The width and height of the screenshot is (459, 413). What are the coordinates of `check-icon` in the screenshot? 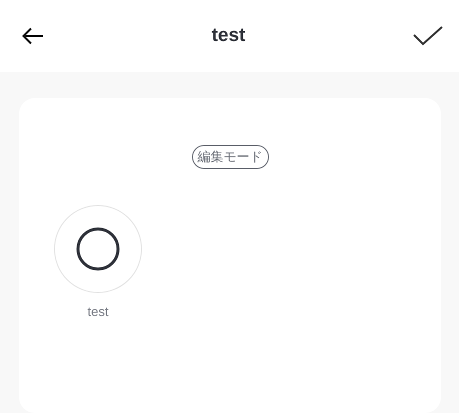 It's located at (427, 36).